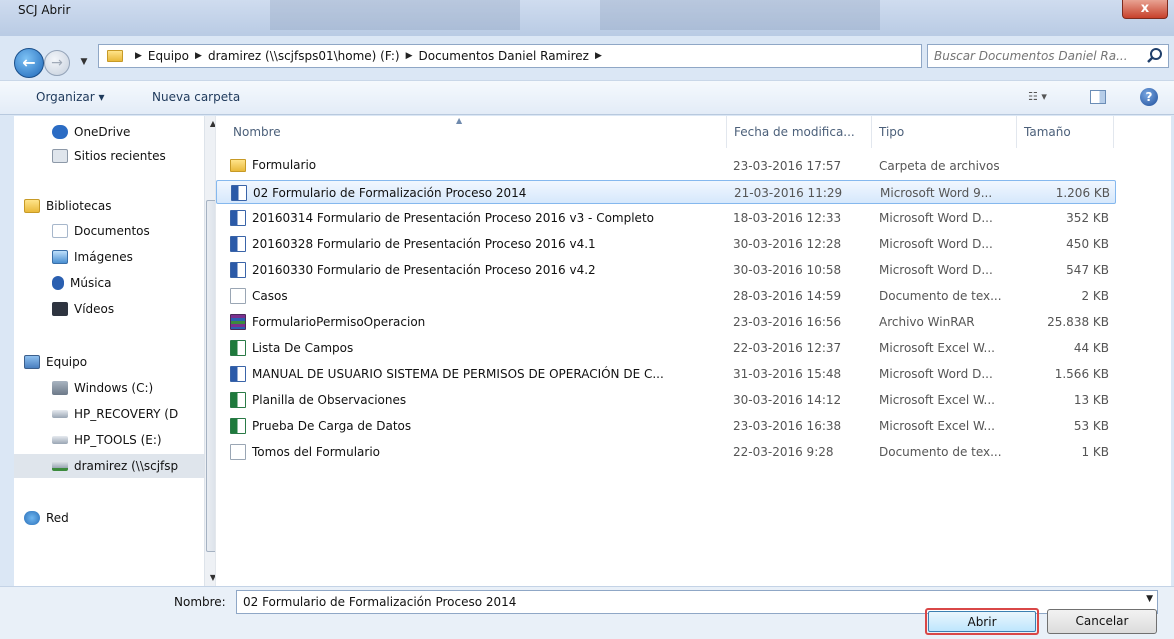 This screenshot has width=1174, height=639. Describe the element at coordinates (119, 362) in the screenshot. I see `sidebar-item-computer: Equipo` at that location.